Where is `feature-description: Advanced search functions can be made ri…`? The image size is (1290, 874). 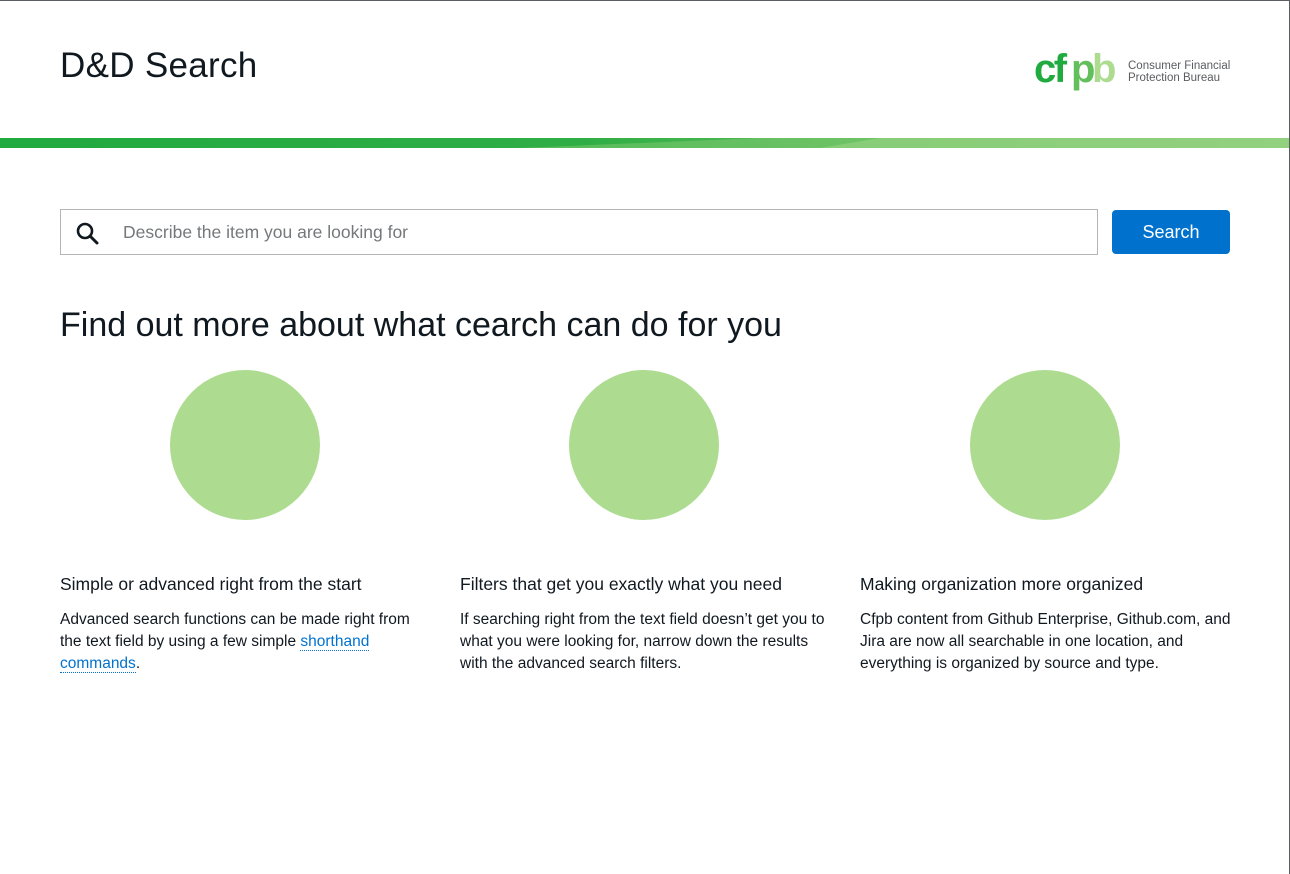 feature-description: Advanced search functions can be made ri… is located at coordinates (246, 642).